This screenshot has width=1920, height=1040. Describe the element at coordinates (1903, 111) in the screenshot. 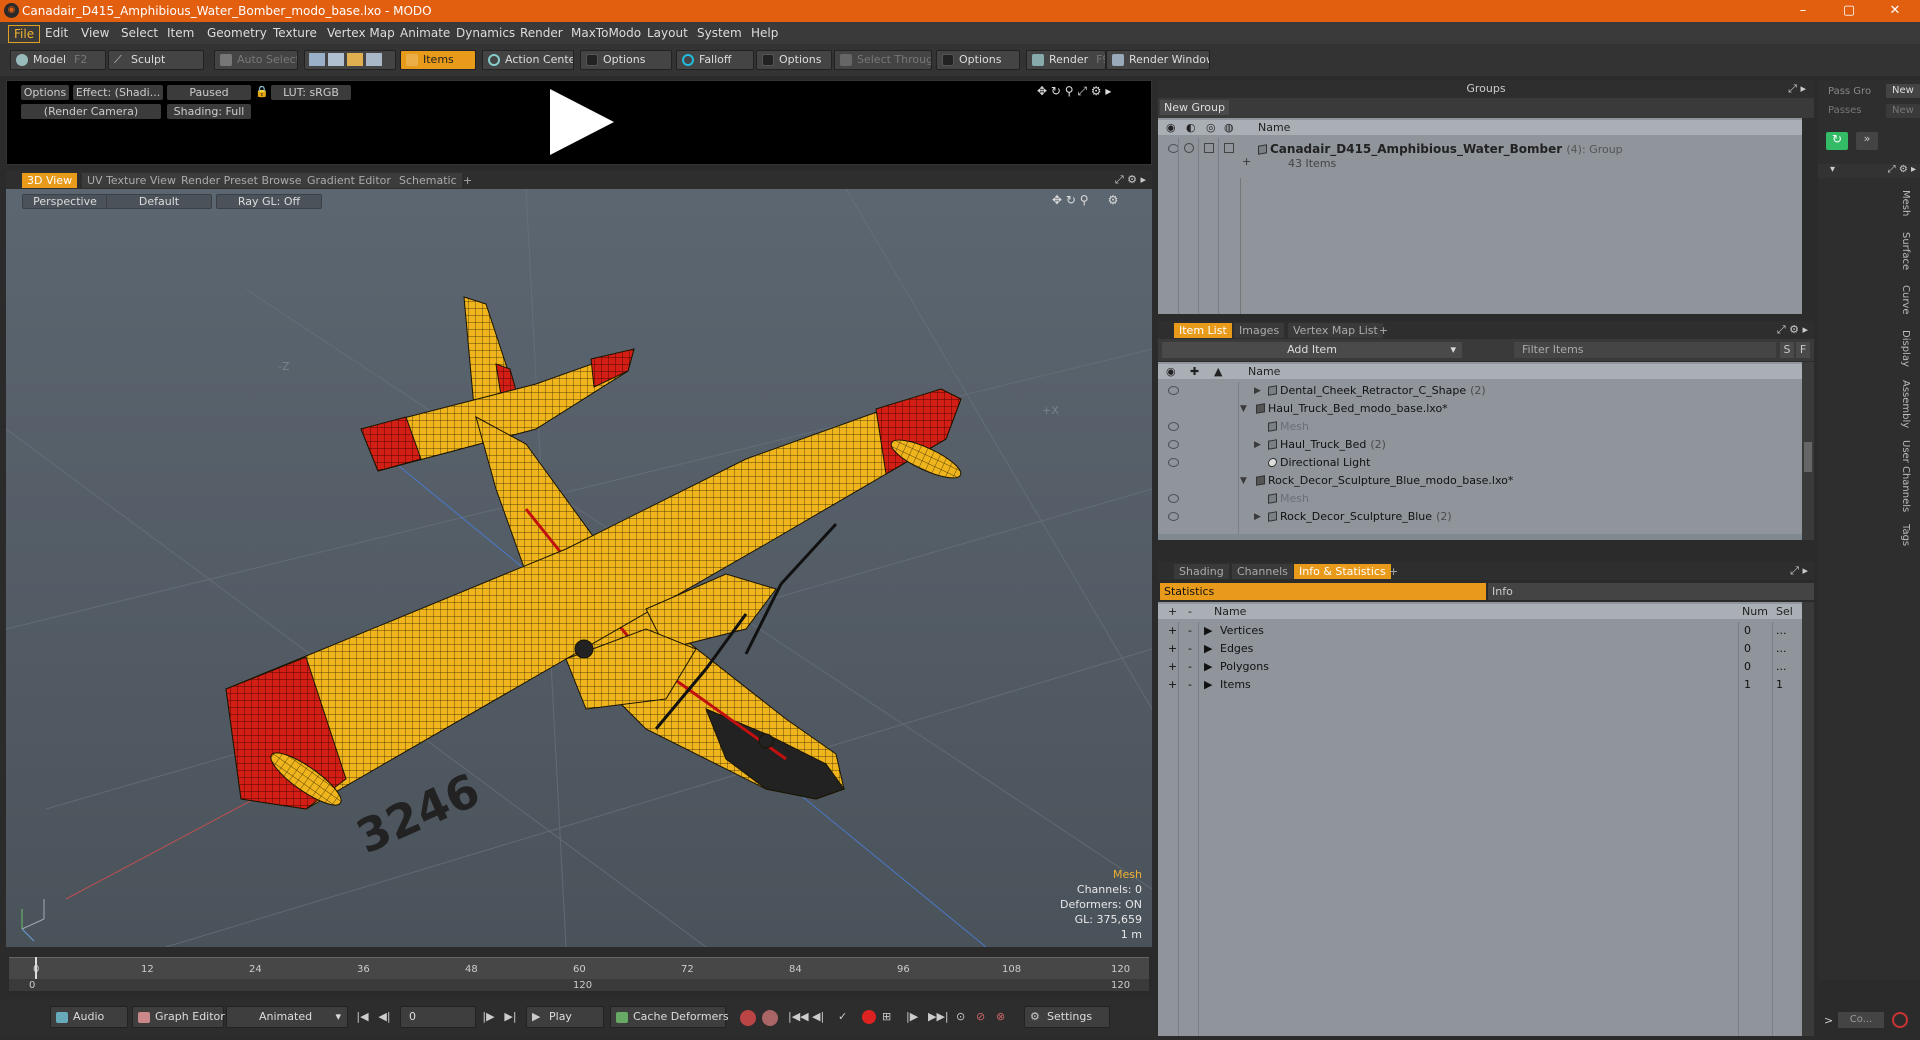

I see `new-pass-button: New` at that location.